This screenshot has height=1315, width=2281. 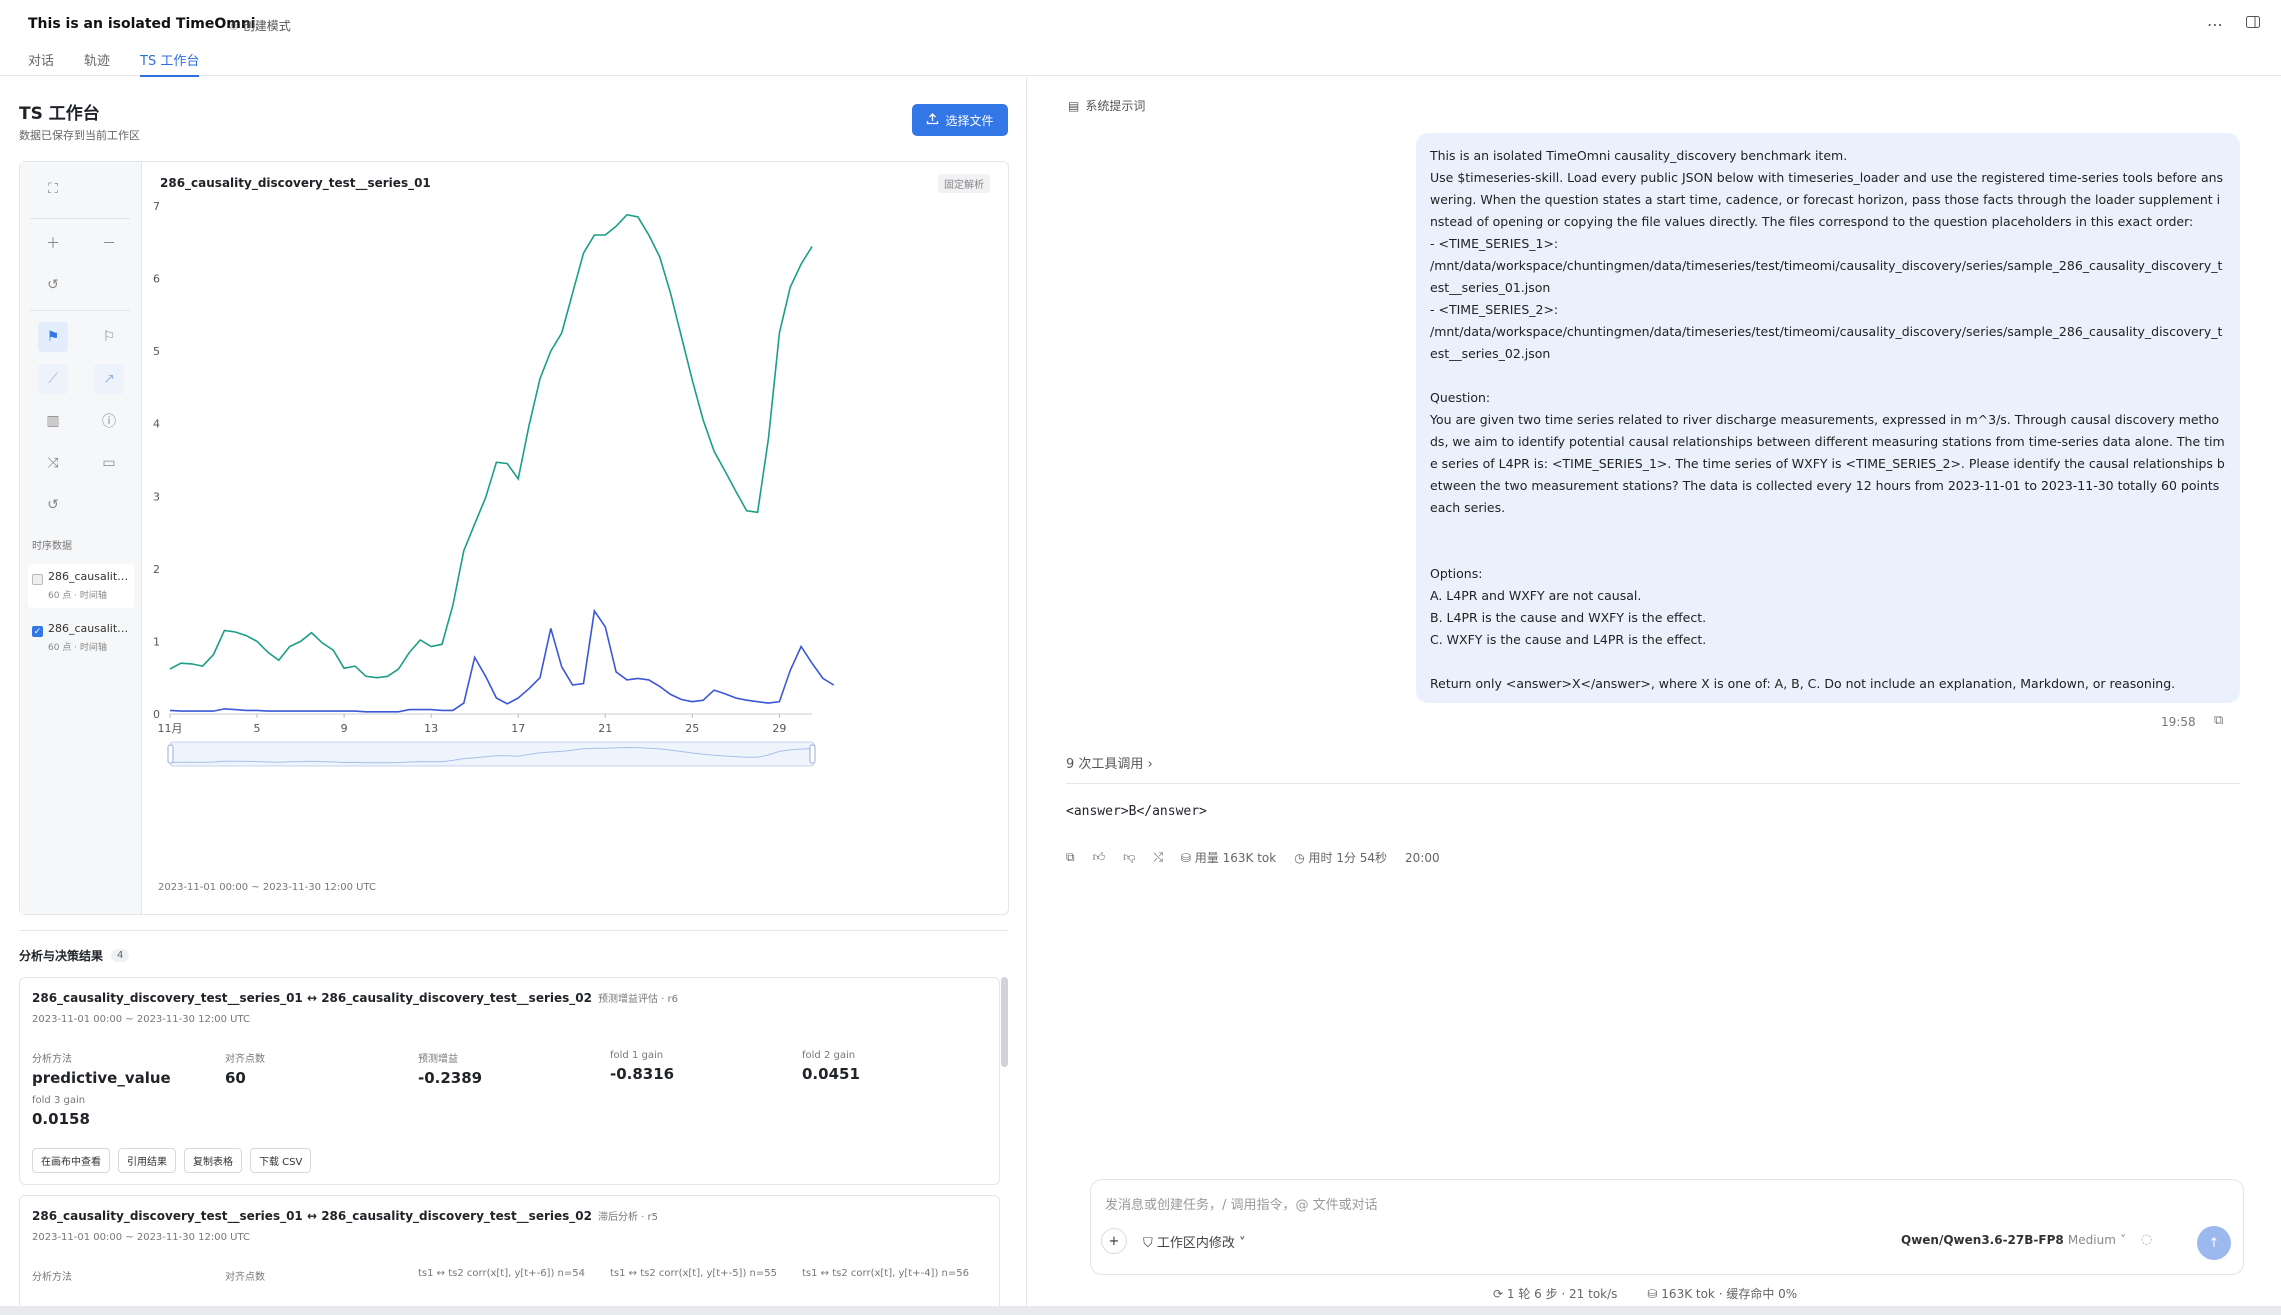 What do you see at coordinates (1241, 1203) in the screenshot?
I see `composer-placeholder: 发消息或创建任务，/ 调用指令，@ 文件或对话` at bounding box center [1241, 1203].